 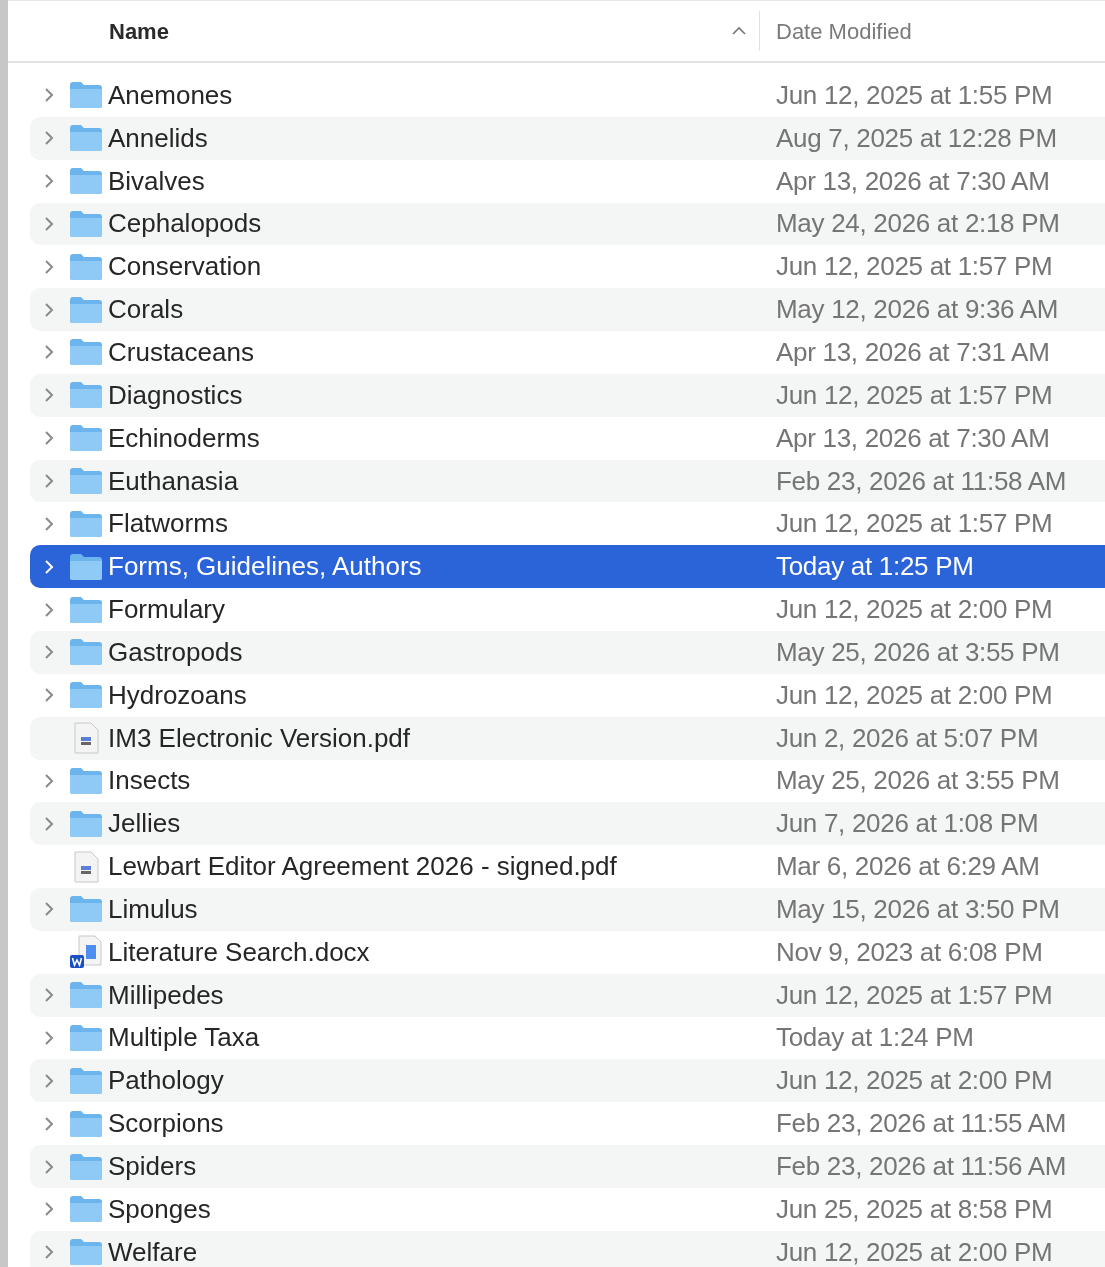 What do you see at coordinates (158, 138) in the screenshot?
I see `file-name: Annelids` at bounding box center [158, 138].